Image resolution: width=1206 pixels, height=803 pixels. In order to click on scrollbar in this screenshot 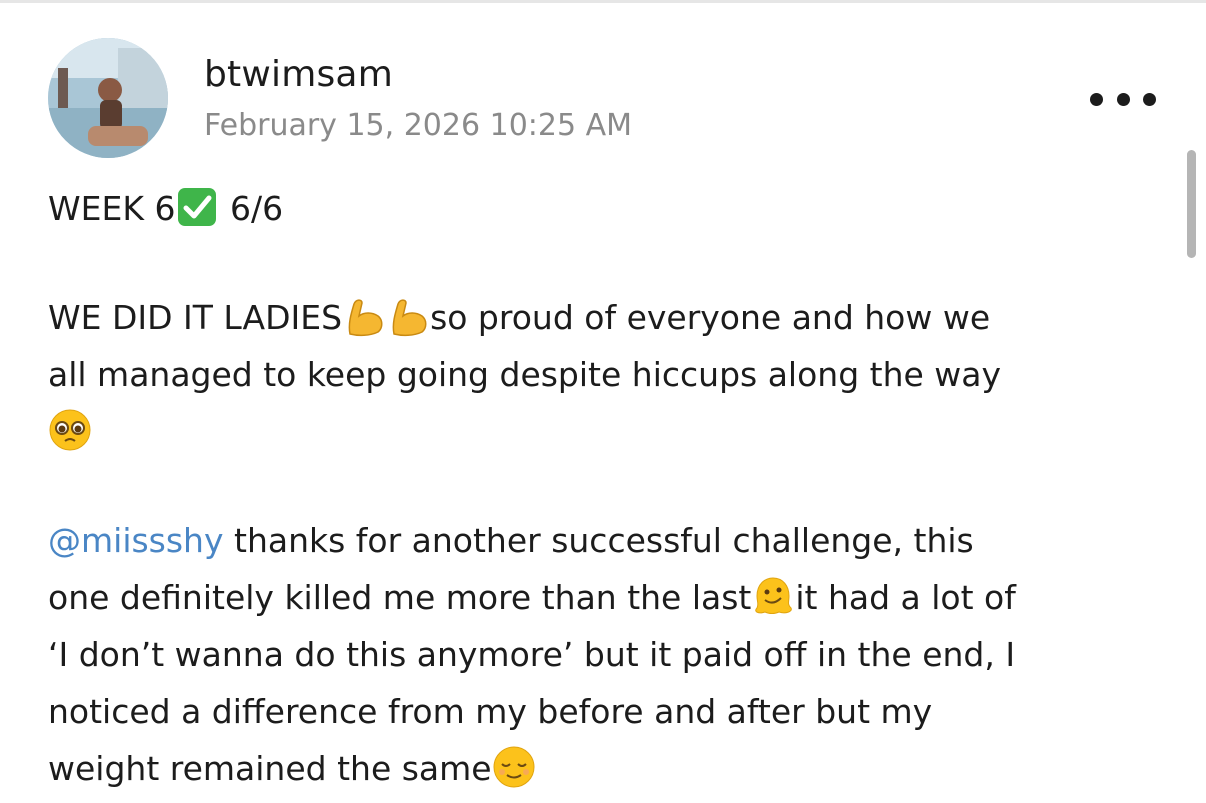, I will do `click(1191, 204)`.